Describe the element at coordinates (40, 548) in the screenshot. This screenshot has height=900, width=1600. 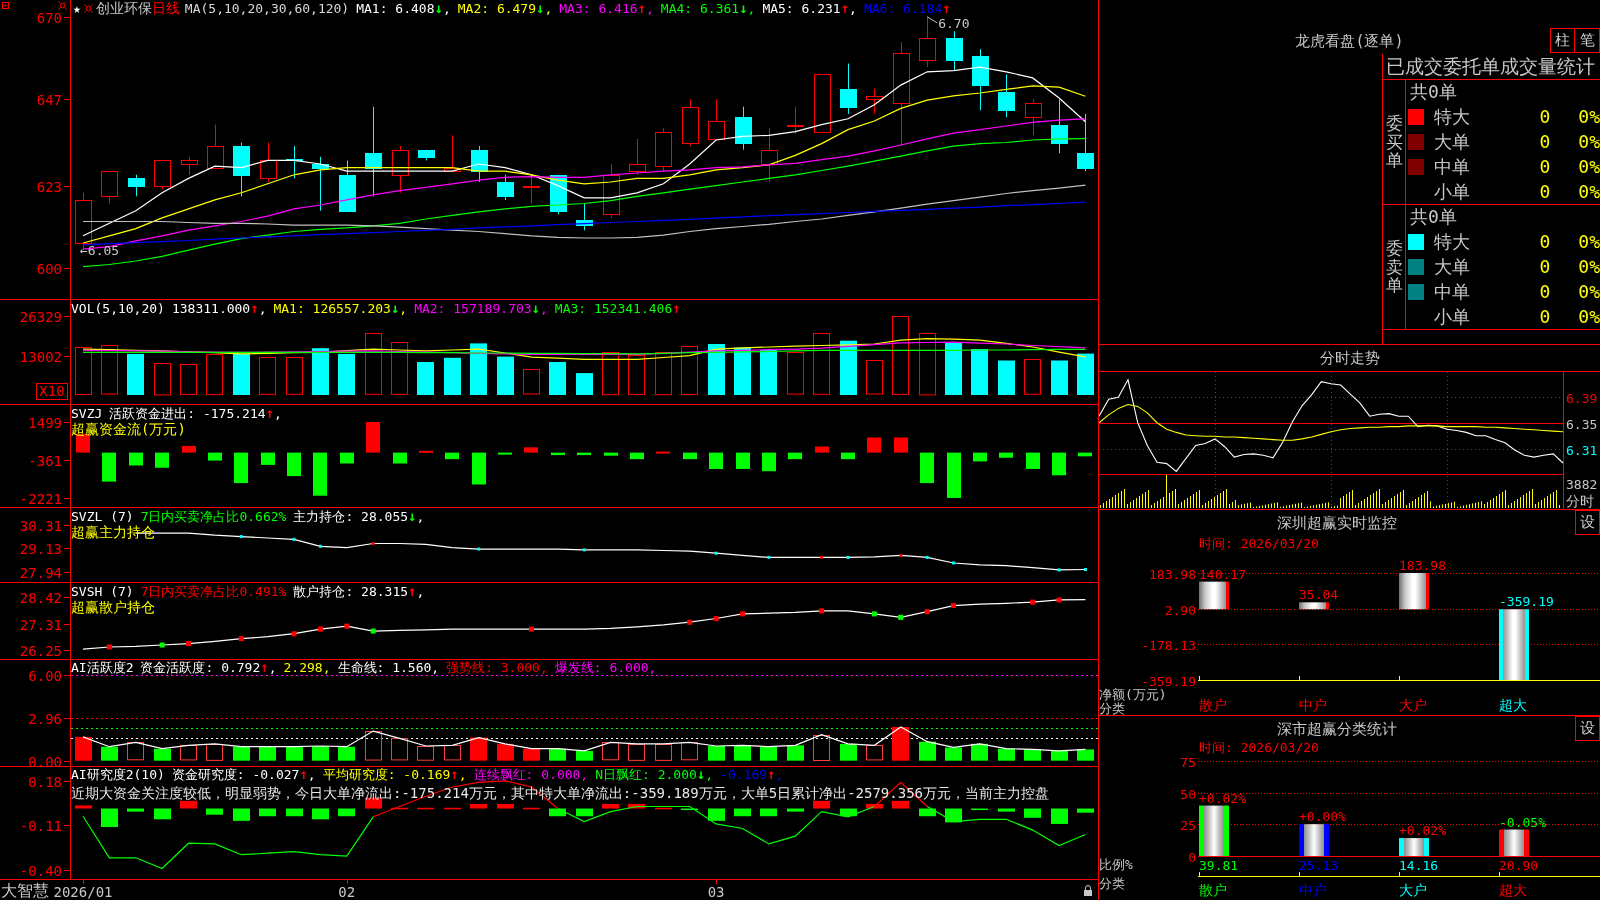
I see `axis-tick-label: 29.13` at that location.